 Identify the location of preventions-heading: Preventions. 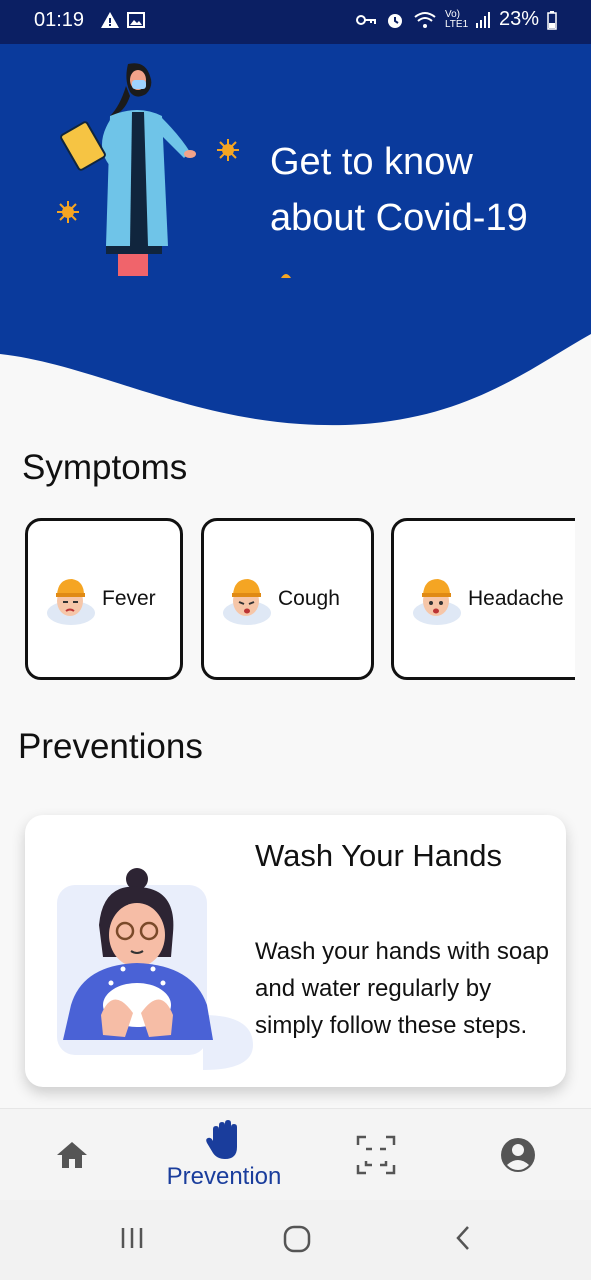
(110, 746).